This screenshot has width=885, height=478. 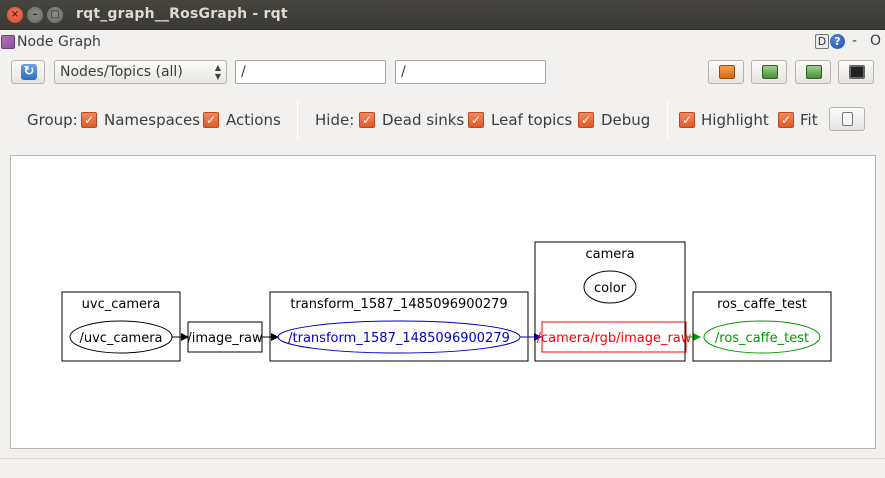 I want to click on namespaces-checkbox: ✓, so click(x=89, y=120).